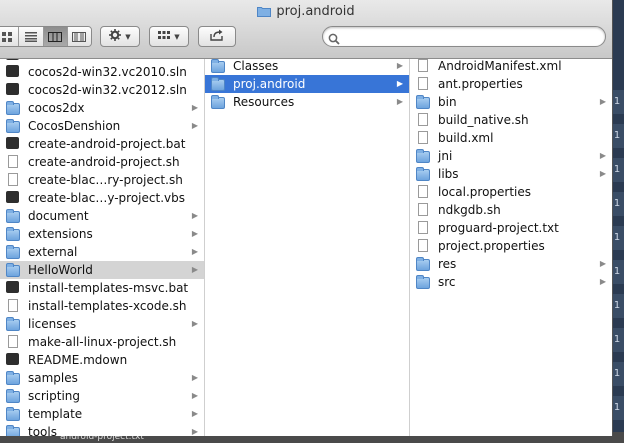 This screenshot has height=443, width=624. I want to click on item-label: ndkgdb.sh, so click(469, 210).